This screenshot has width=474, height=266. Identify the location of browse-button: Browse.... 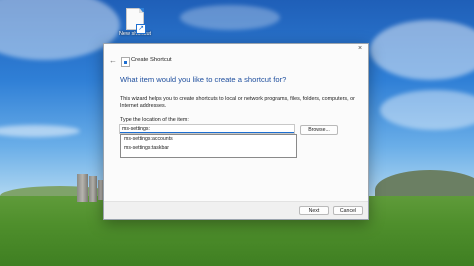
(319, 130).